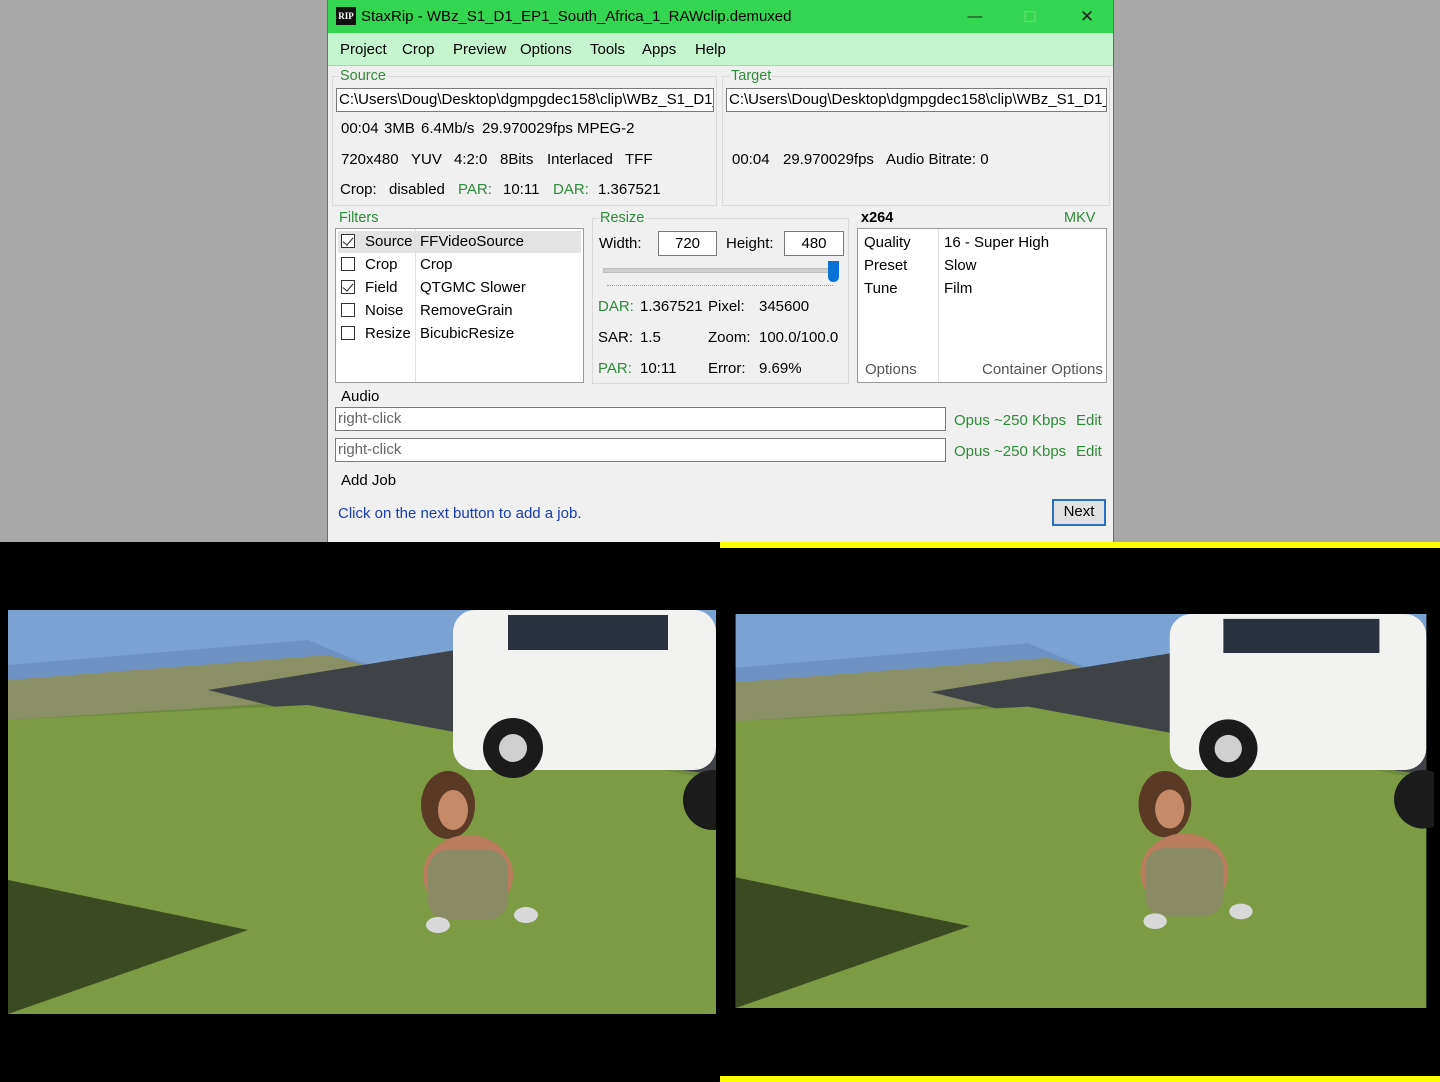  What do you see at coordinates (417, 189) in the screenshot?
I see `source-crop-value: disabled` at bounding box center [417, 189].